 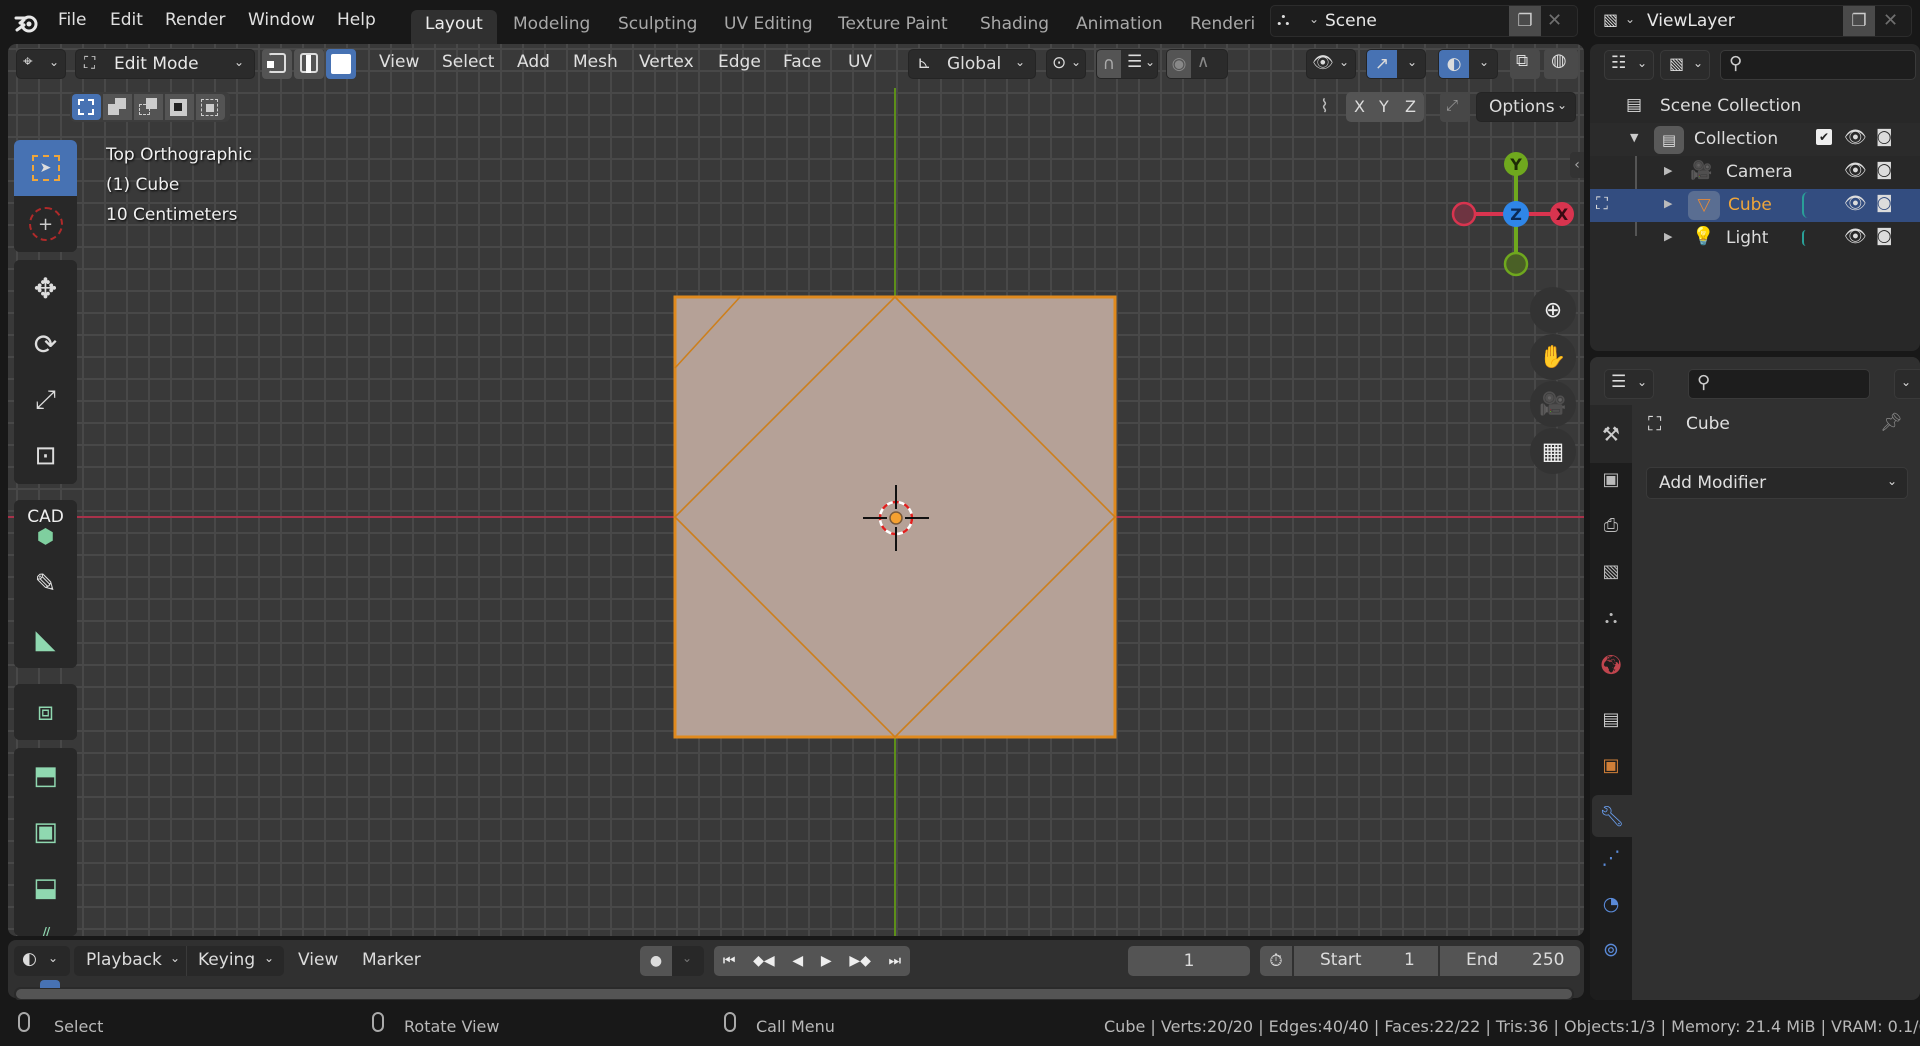 I want to click on tool-move: ✥, so click(x=45, y=288).